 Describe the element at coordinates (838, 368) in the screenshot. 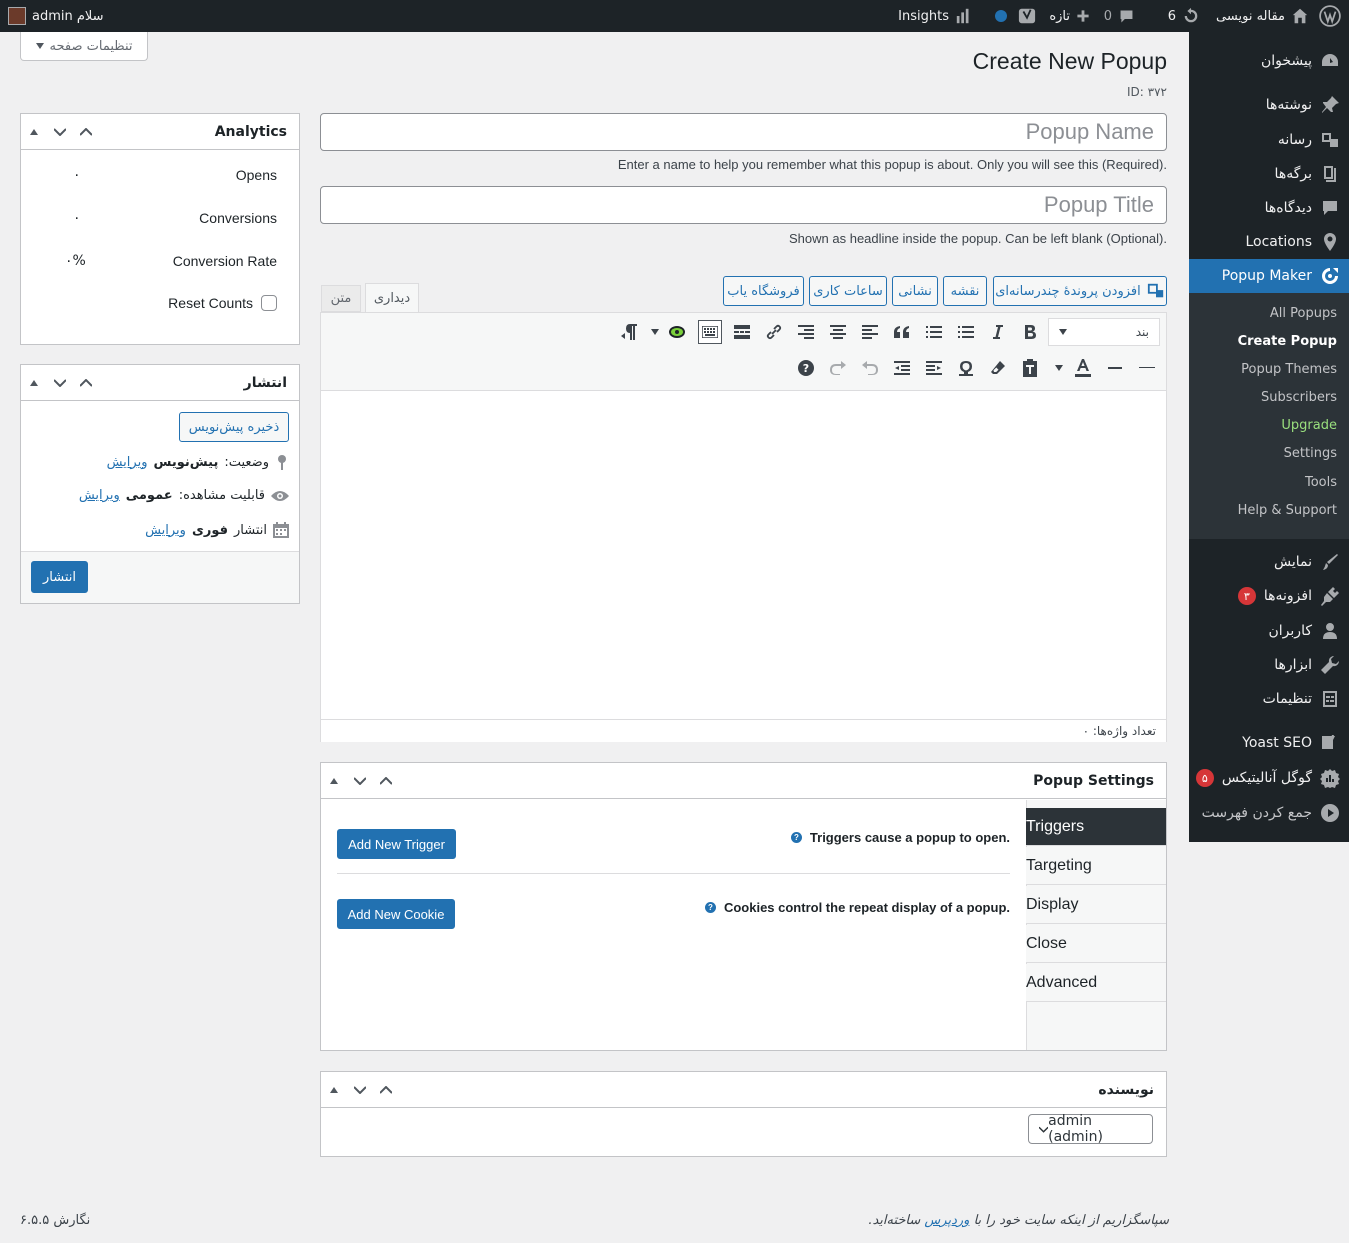

I see `redo-icon` at that location.